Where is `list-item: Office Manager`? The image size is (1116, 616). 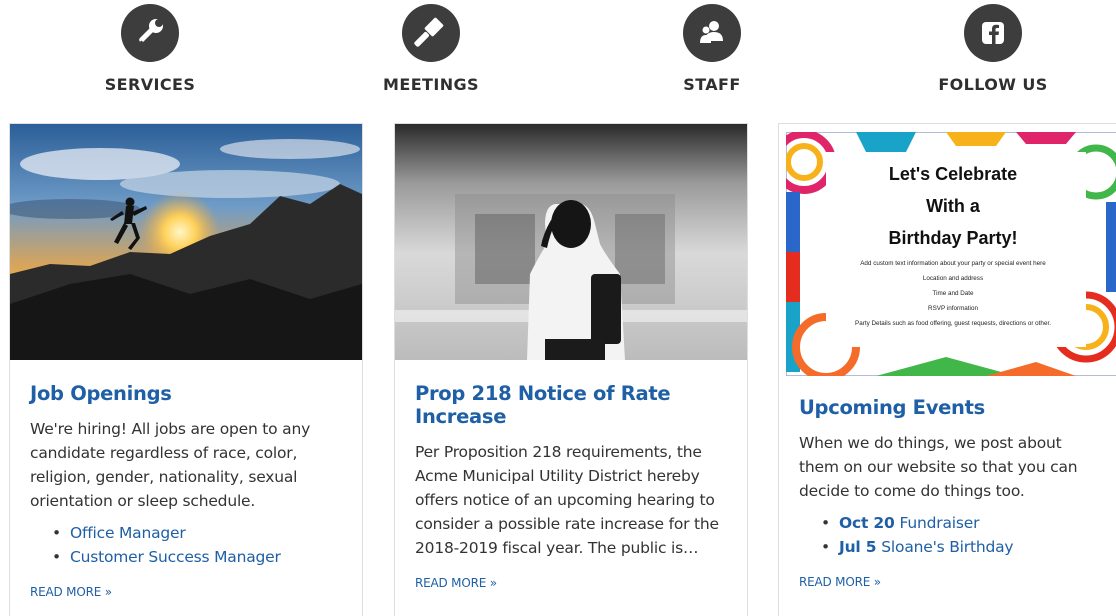 list-item: Office Manager is located at coordinates (186, 533).